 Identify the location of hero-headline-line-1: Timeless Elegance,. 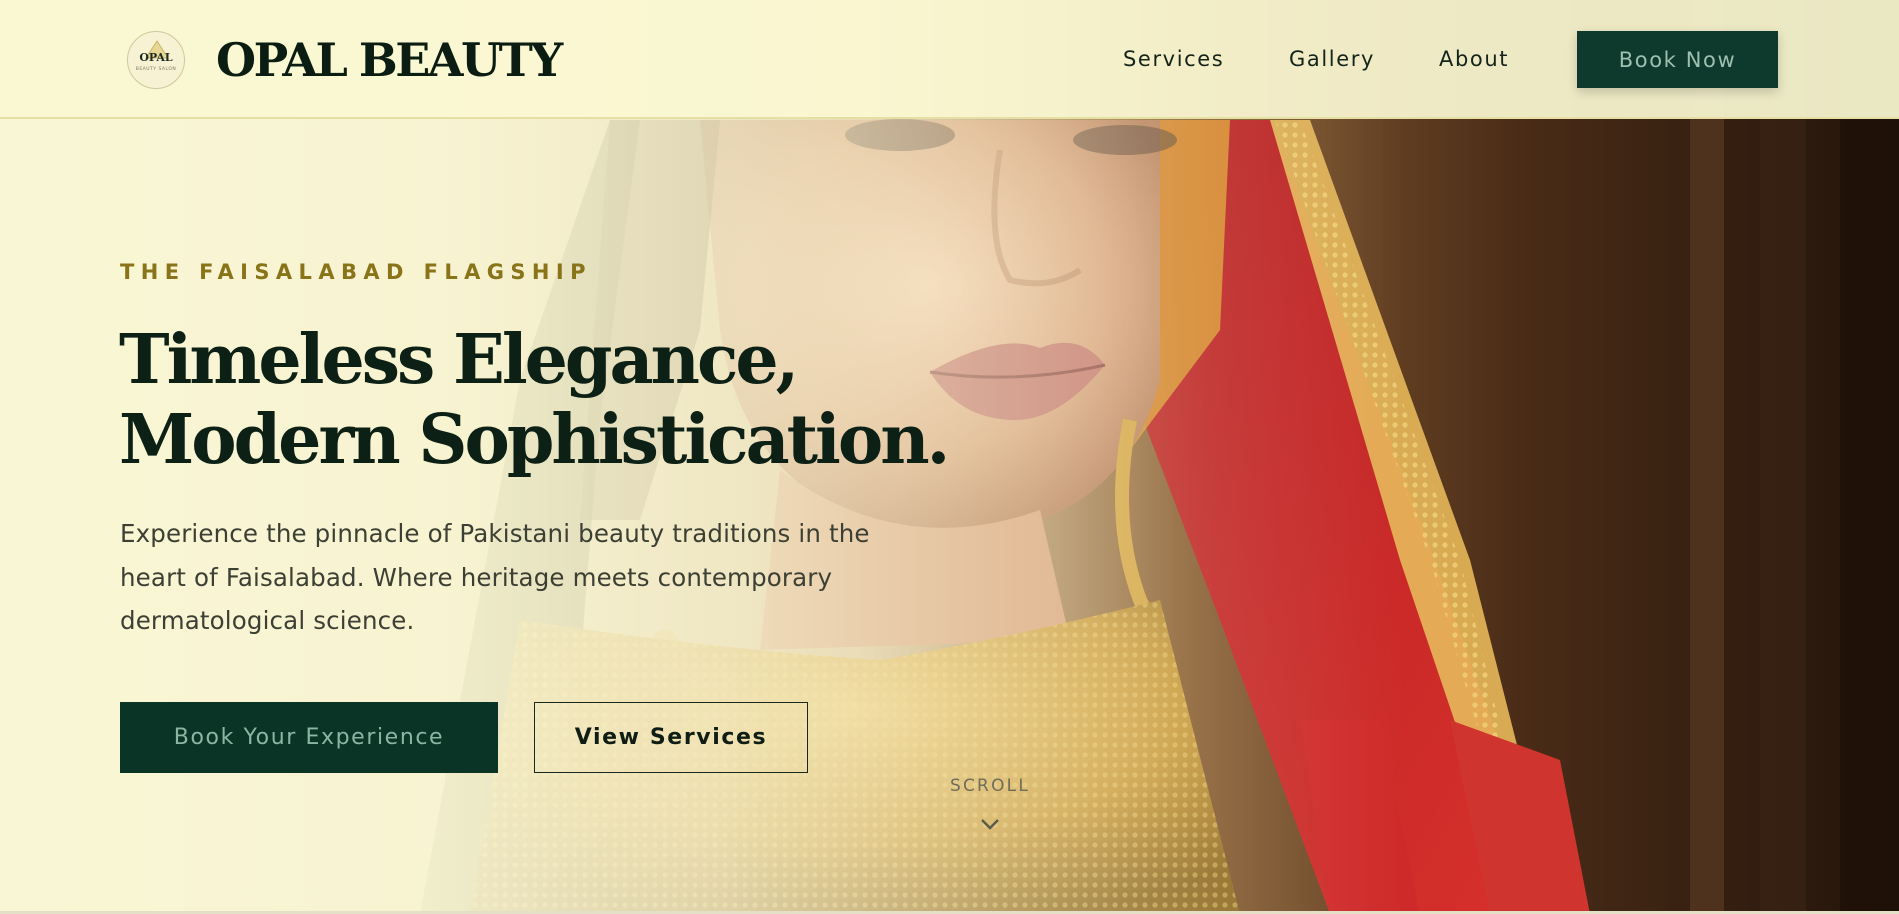
(459, 360).